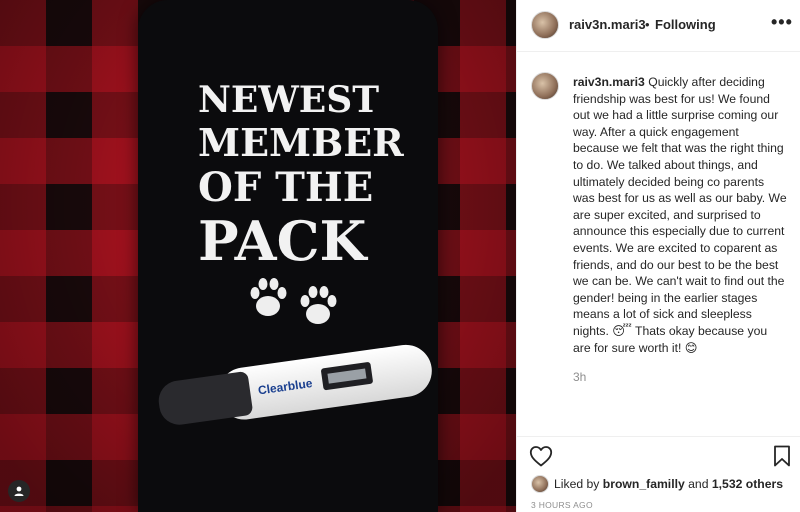 The width and height of the screenshot is (800, 512). I want to click on liked-and: and, so click(698, 484).